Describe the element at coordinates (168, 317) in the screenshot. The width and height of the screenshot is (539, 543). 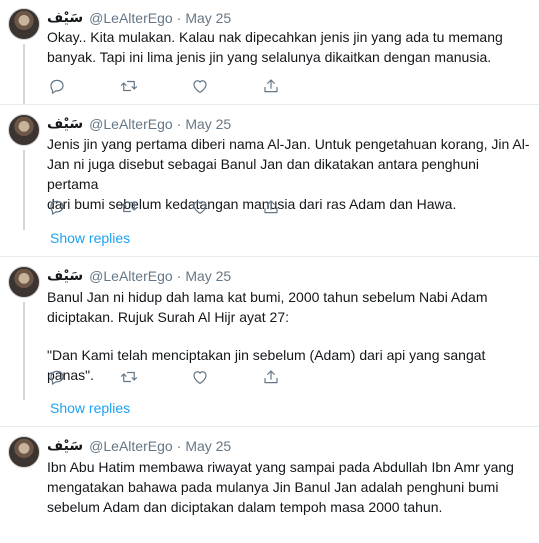
I see `tweet-text-line: diciptakan. Rujuk Surah Al Hijr ayat 27:` at that location.